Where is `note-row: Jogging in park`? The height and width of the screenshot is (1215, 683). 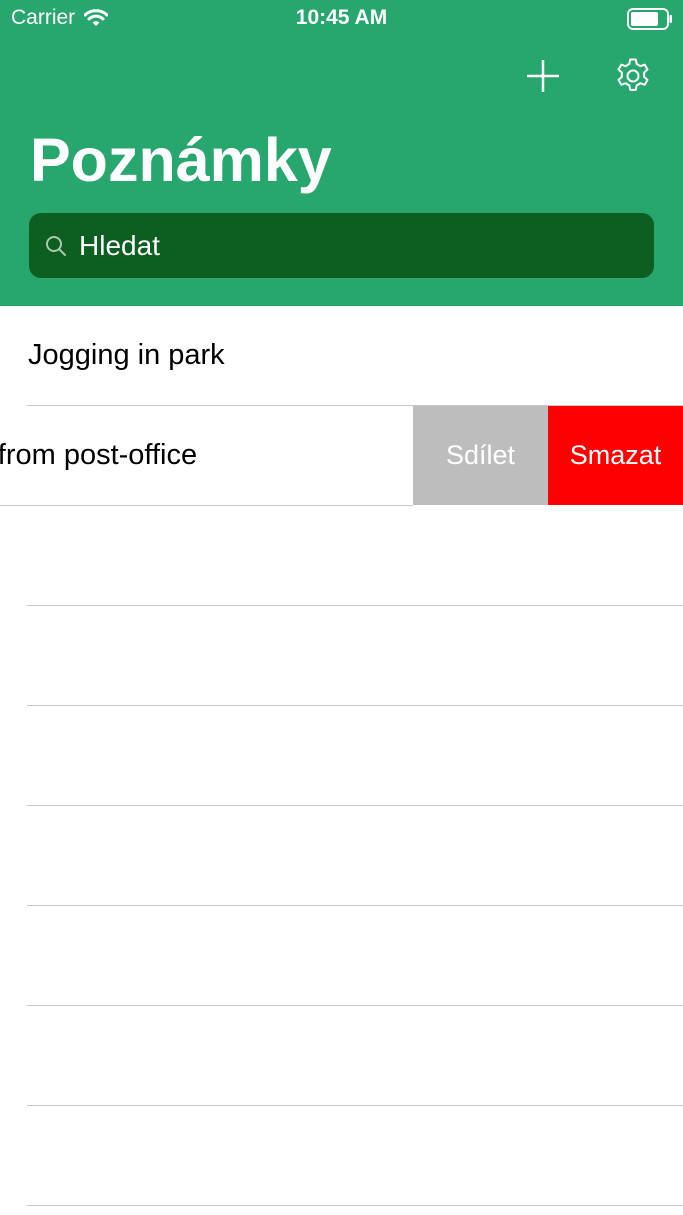
note-row: Jogging in park is located at coordinates (341, 356).